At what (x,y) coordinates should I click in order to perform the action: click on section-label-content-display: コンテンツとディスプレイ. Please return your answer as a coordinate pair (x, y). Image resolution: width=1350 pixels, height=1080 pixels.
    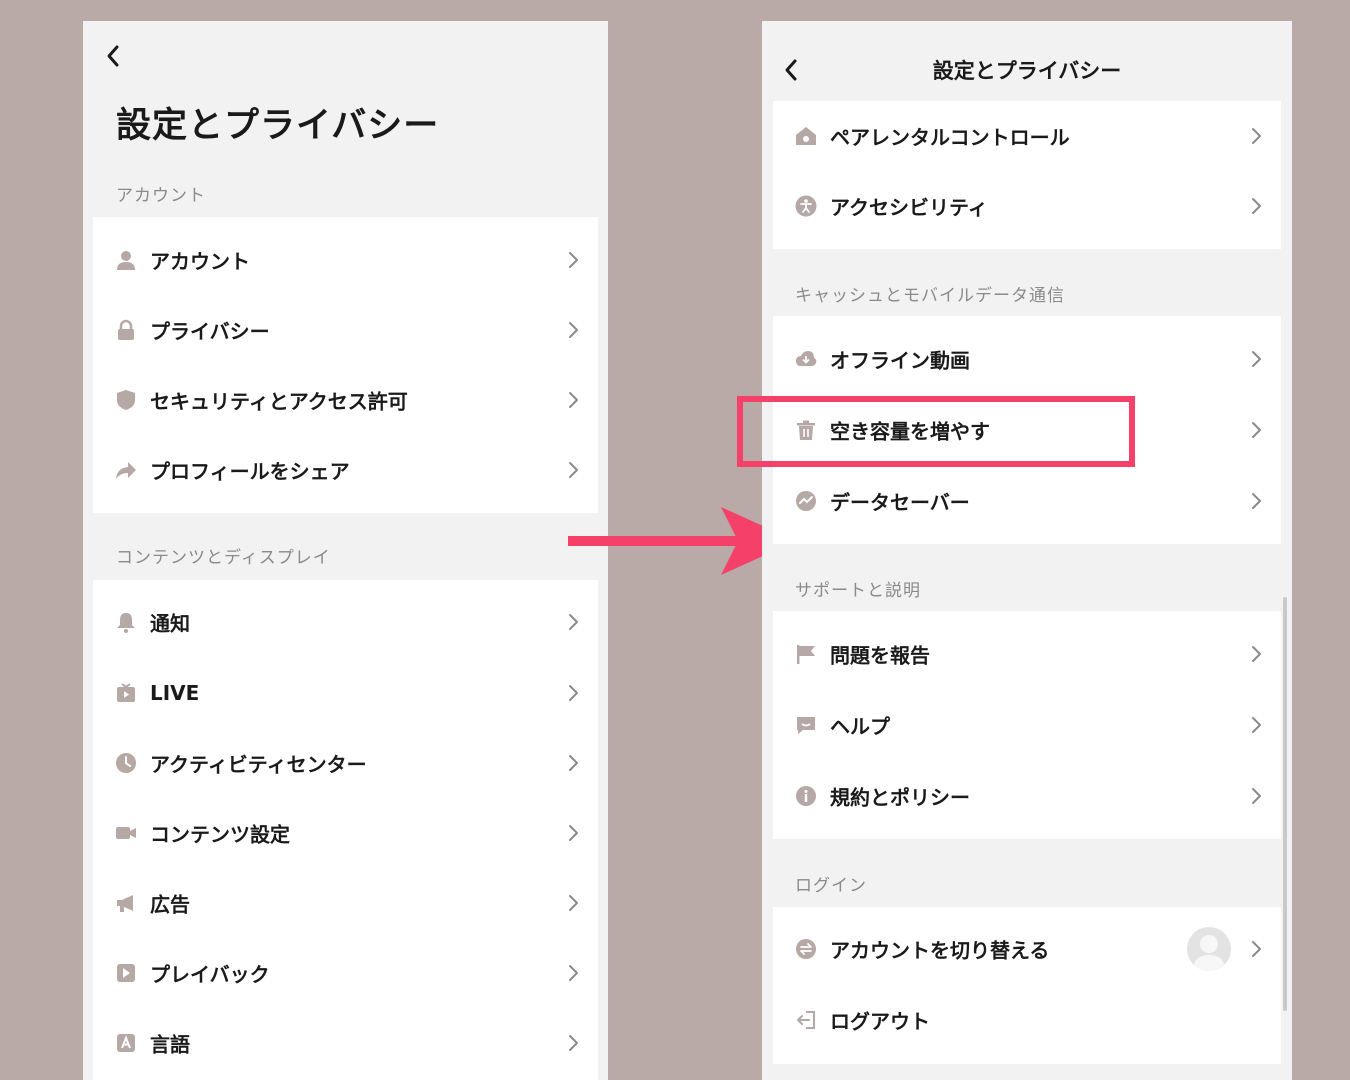
    Looking at the image, I should click on (223, 558).